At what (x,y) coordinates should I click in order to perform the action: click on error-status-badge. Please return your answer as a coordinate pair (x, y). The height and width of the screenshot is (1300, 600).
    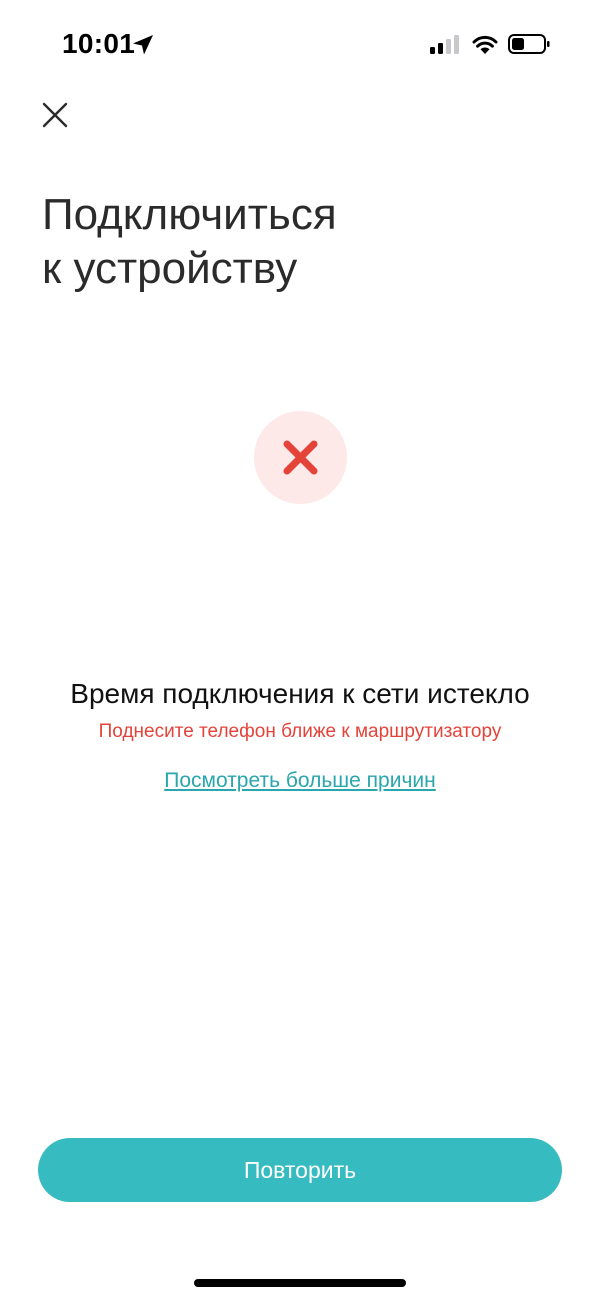
    Looking at the image, I should click on (300, 457).